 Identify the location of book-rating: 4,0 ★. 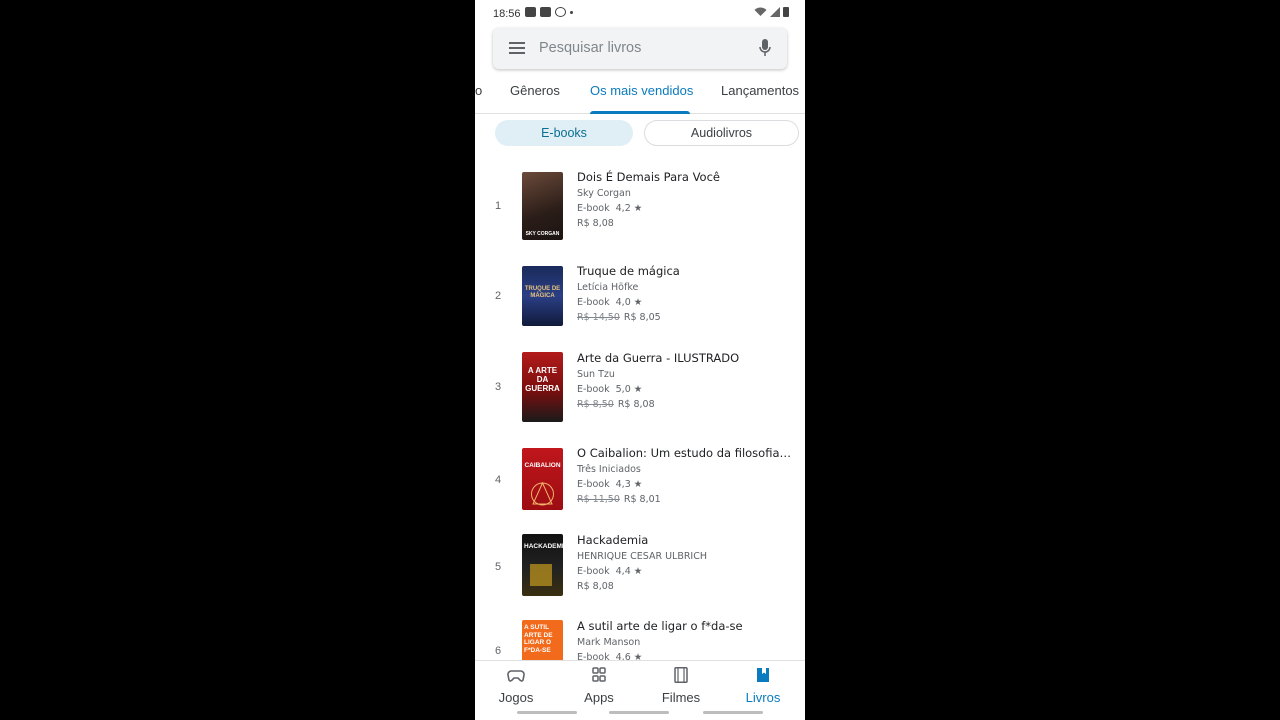
(629, 302).